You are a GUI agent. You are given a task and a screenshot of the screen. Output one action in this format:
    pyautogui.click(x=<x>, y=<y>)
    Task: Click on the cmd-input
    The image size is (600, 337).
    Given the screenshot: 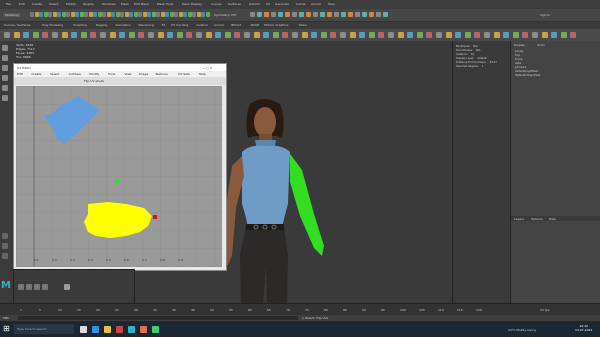 What is the action you would take?
    pyautogui.click(x=158, y=318)
    